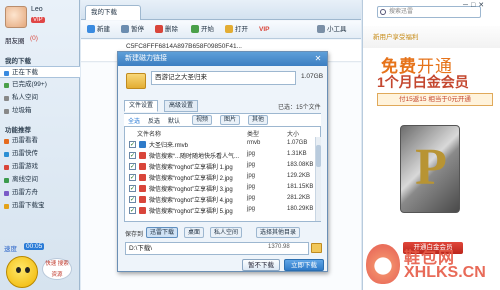 This screenshot has width=500, height=290. What do you see at coordinates (37, 9) in the screenshot?
I see `username: Leo` at bounding box center [37, 9].